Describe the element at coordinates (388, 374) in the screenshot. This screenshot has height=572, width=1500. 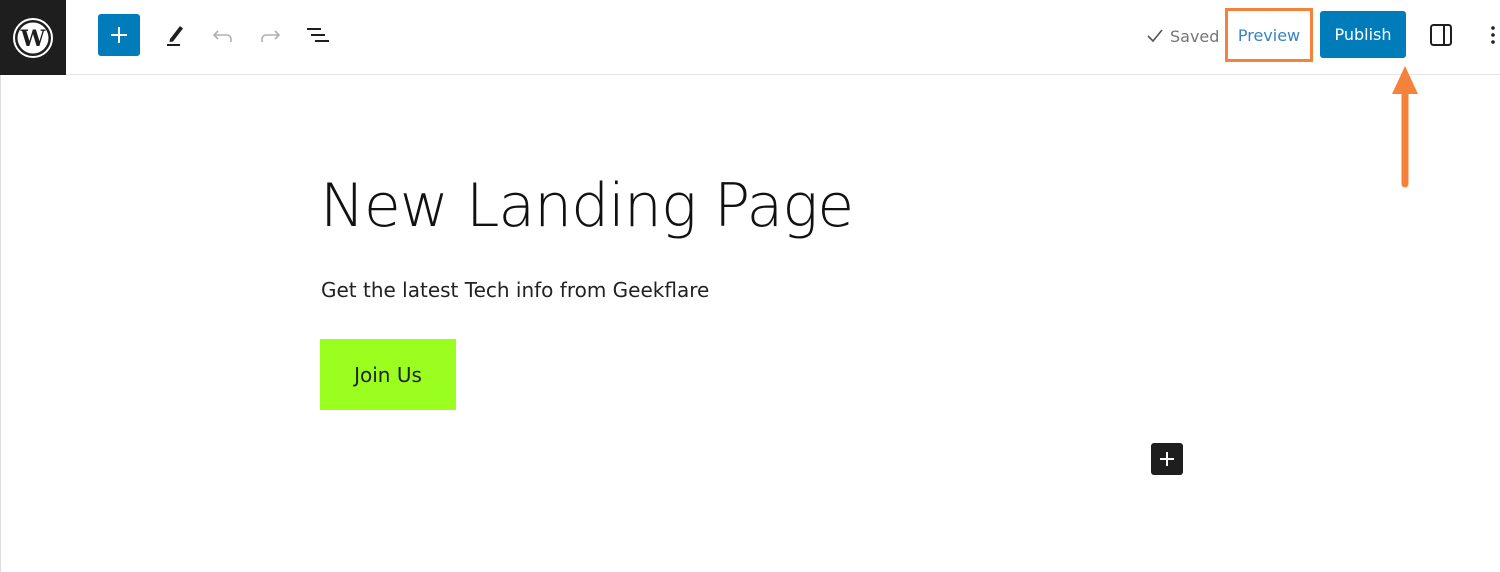
I see `join-us-button-block: Join Us` at that location.